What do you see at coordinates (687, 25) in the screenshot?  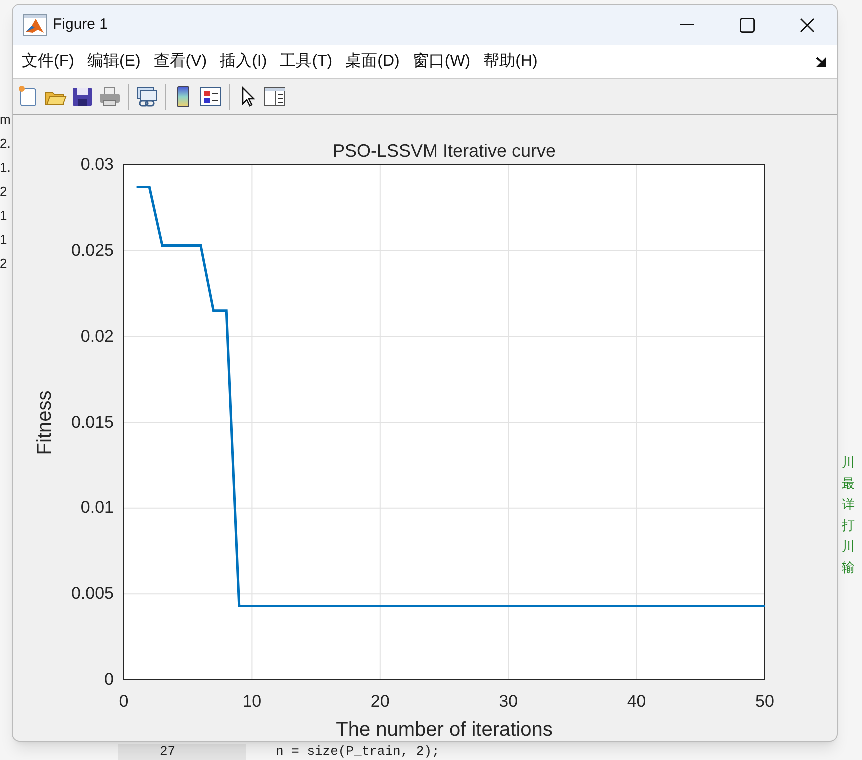 I see `minimize-icon` at bounding box center [687, 25].